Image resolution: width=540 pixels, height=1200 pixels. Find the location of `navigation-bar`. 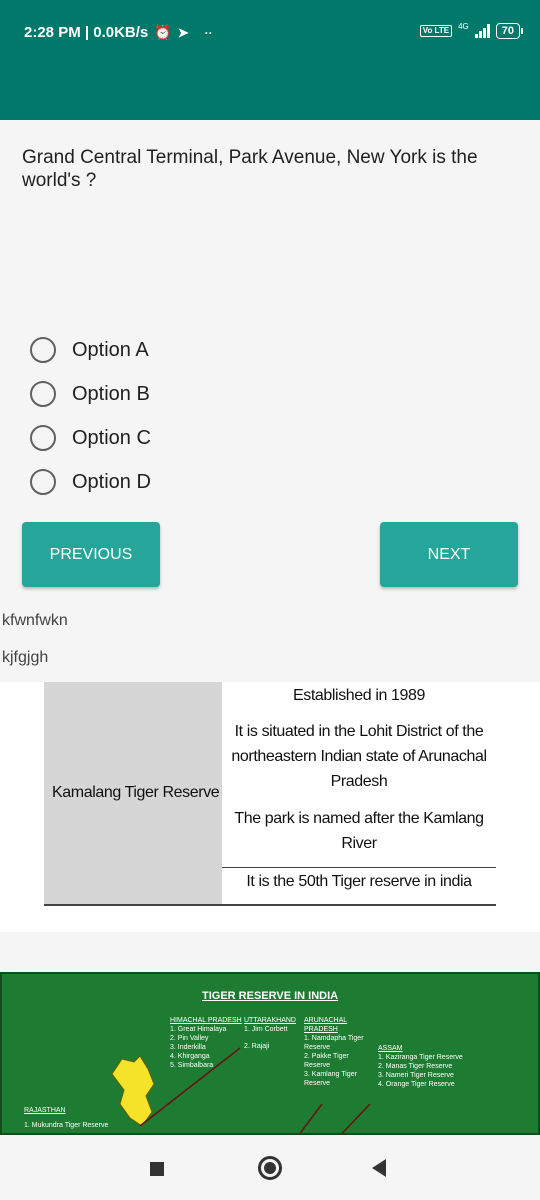

navigation-bar is located at coordinates (270, 1167).